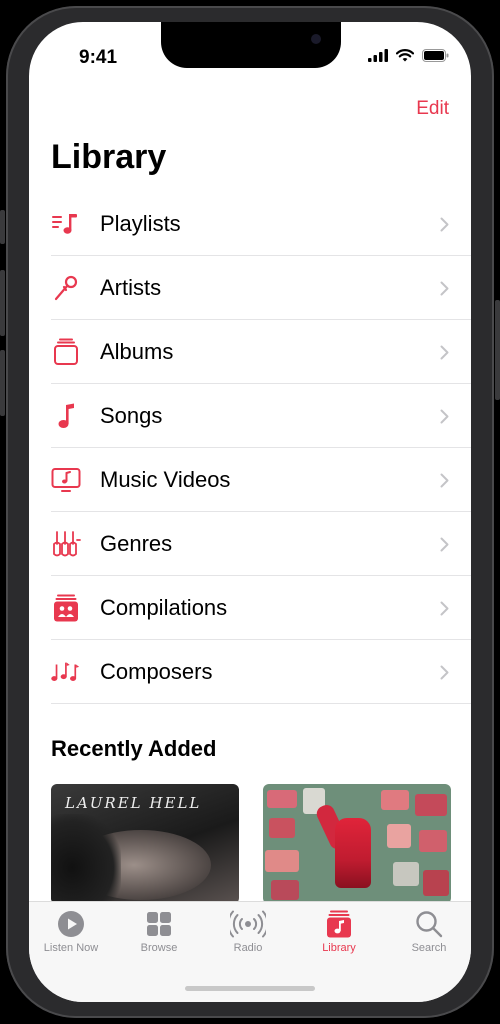 Image resolution: width=500 pixels, height=1024 pixels. What do you see at coordinates (250, 544) in the screenshot?
I see `library-item-genres: Genres` at bounding box center [250, 544].